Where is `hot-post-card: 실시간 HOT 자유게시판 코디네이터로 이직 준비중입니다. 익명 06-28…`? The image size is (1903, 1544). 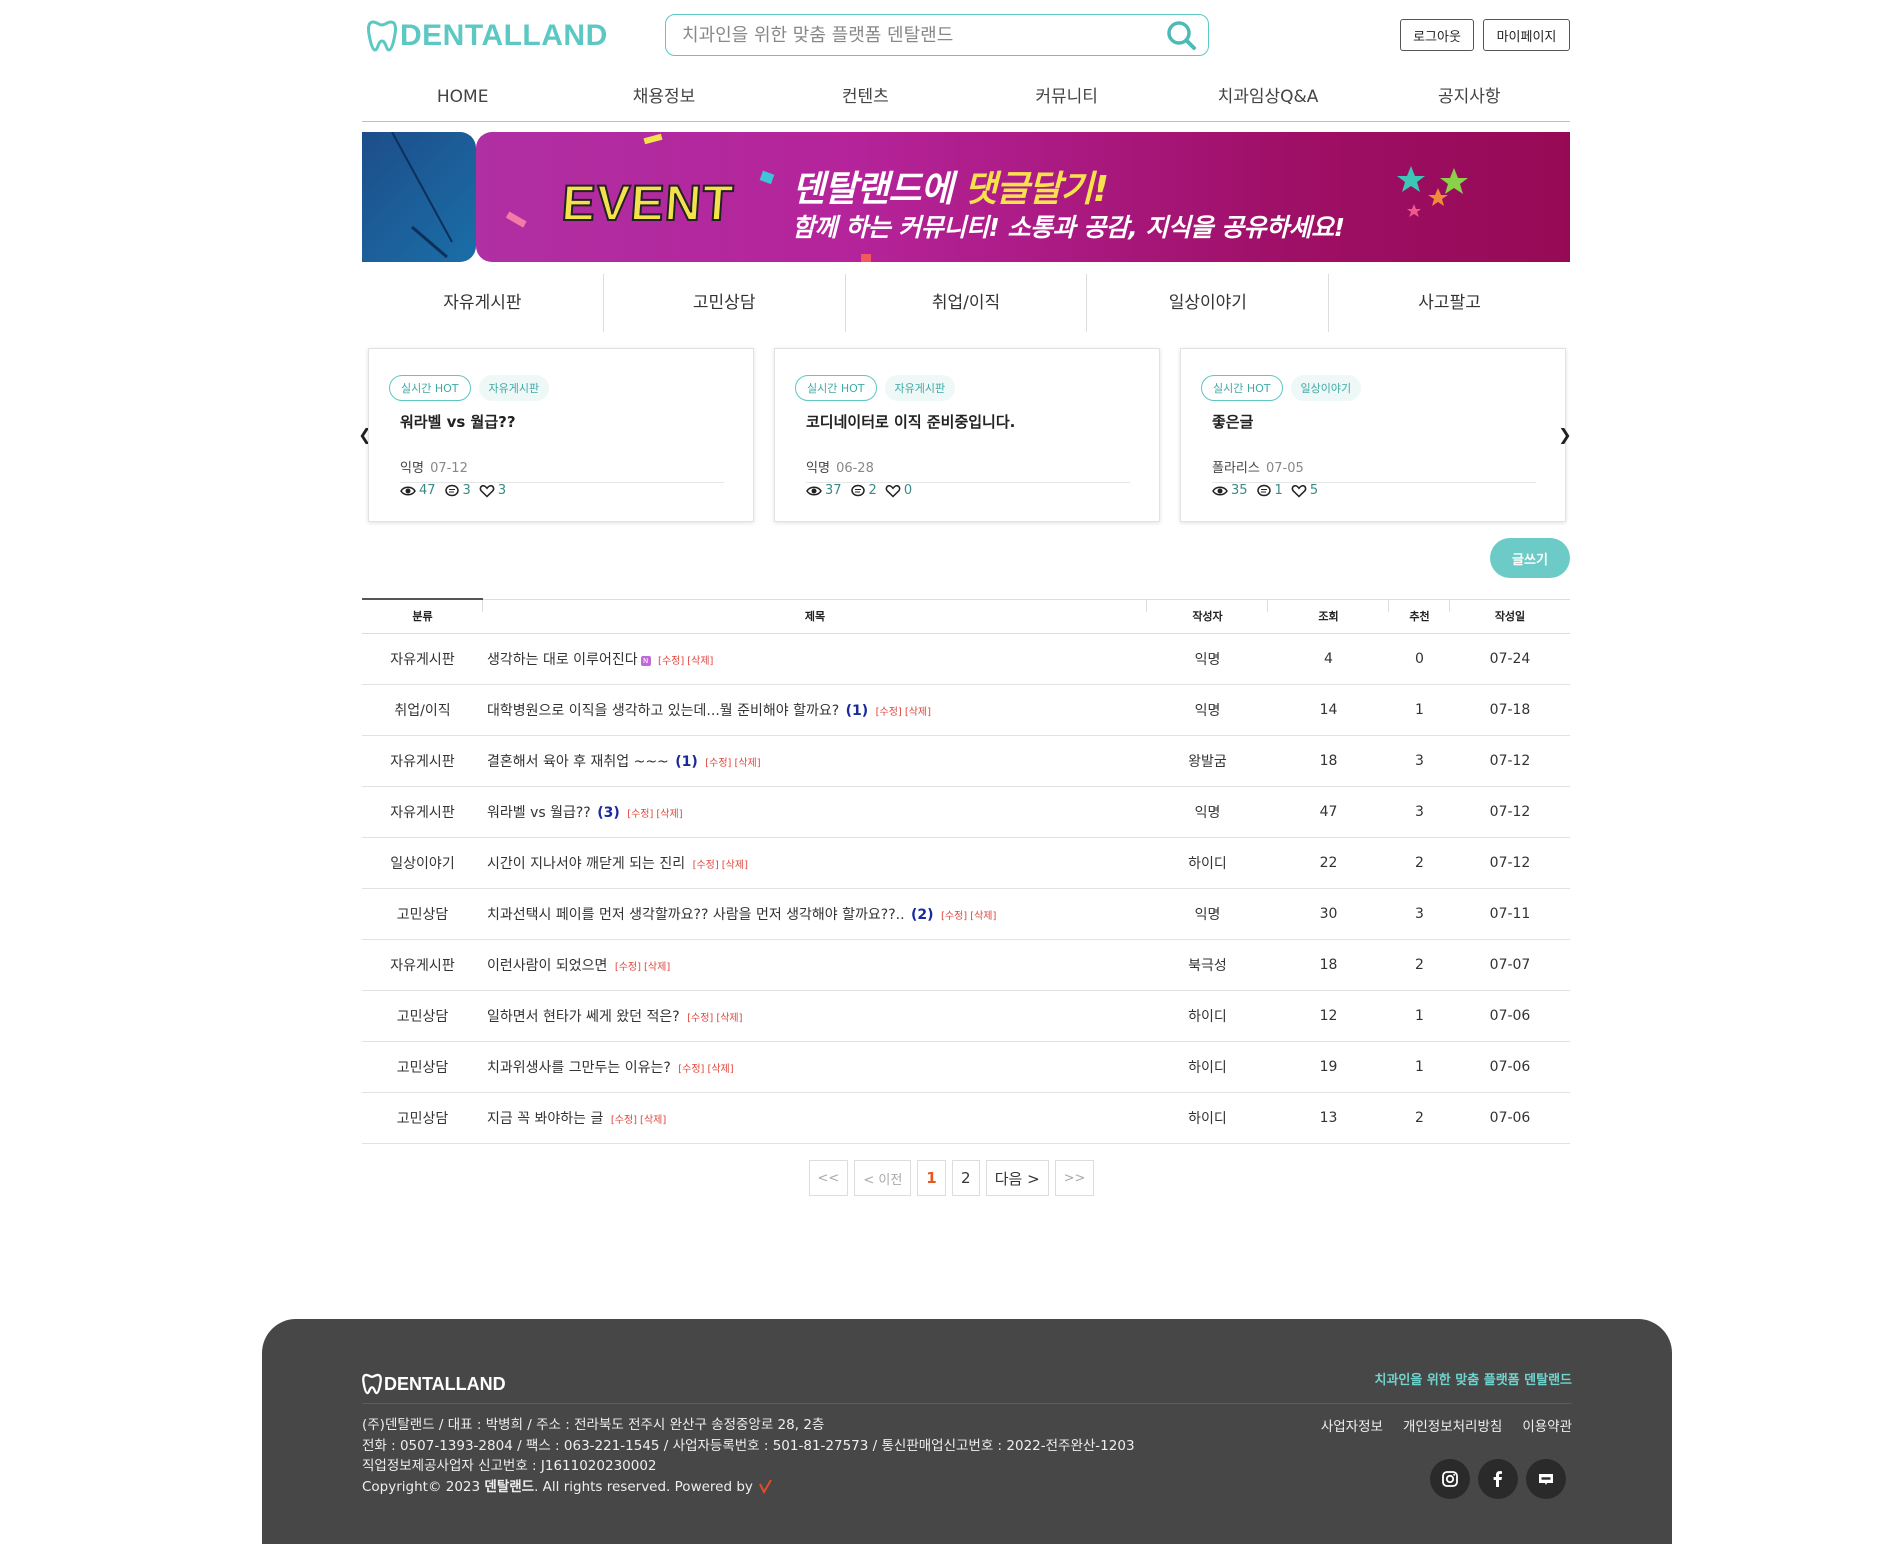
hot-post-card: 실시간 HOT 자유게시판 코디네이터로 이직 준비중입니다. 익명 06-28… is located at coordinates (967, 435).